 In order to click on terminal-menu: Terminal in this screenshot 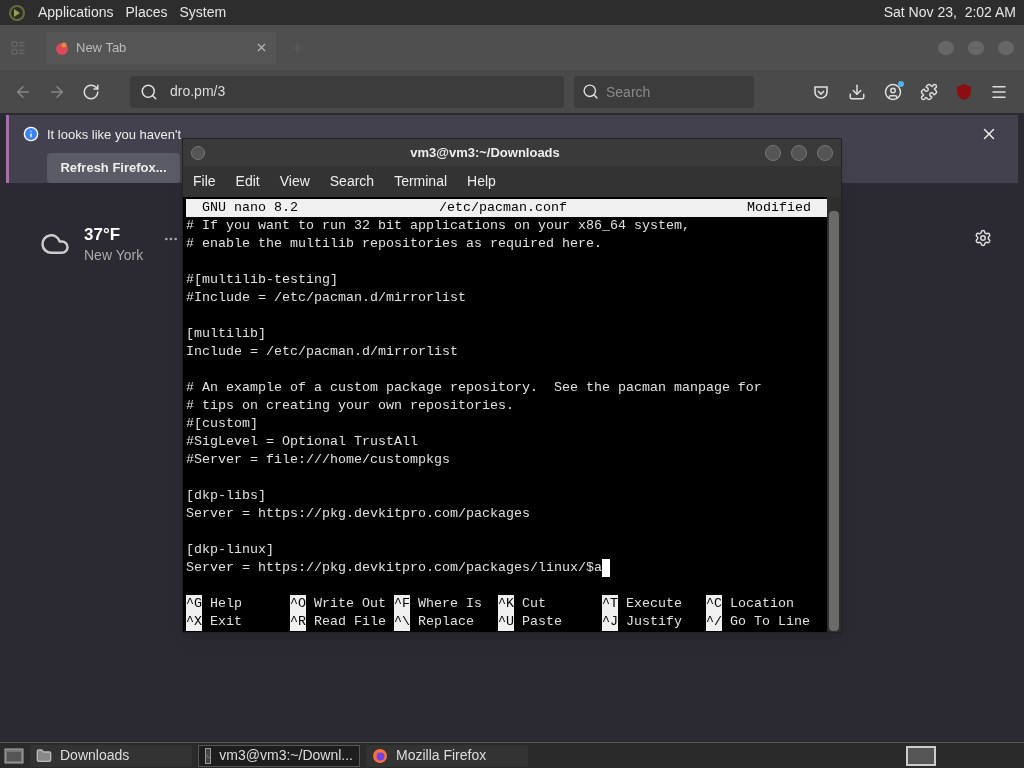, I will do `click(421, 181)`.